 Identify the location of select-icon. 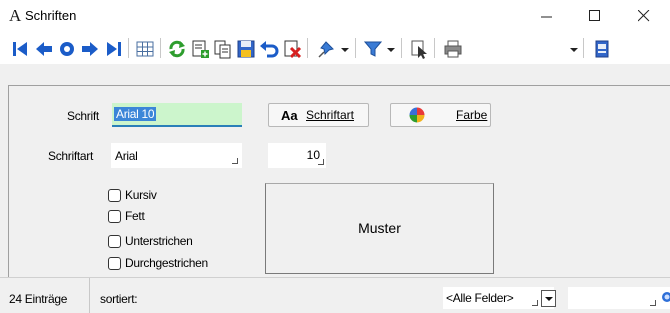
(419, 49).